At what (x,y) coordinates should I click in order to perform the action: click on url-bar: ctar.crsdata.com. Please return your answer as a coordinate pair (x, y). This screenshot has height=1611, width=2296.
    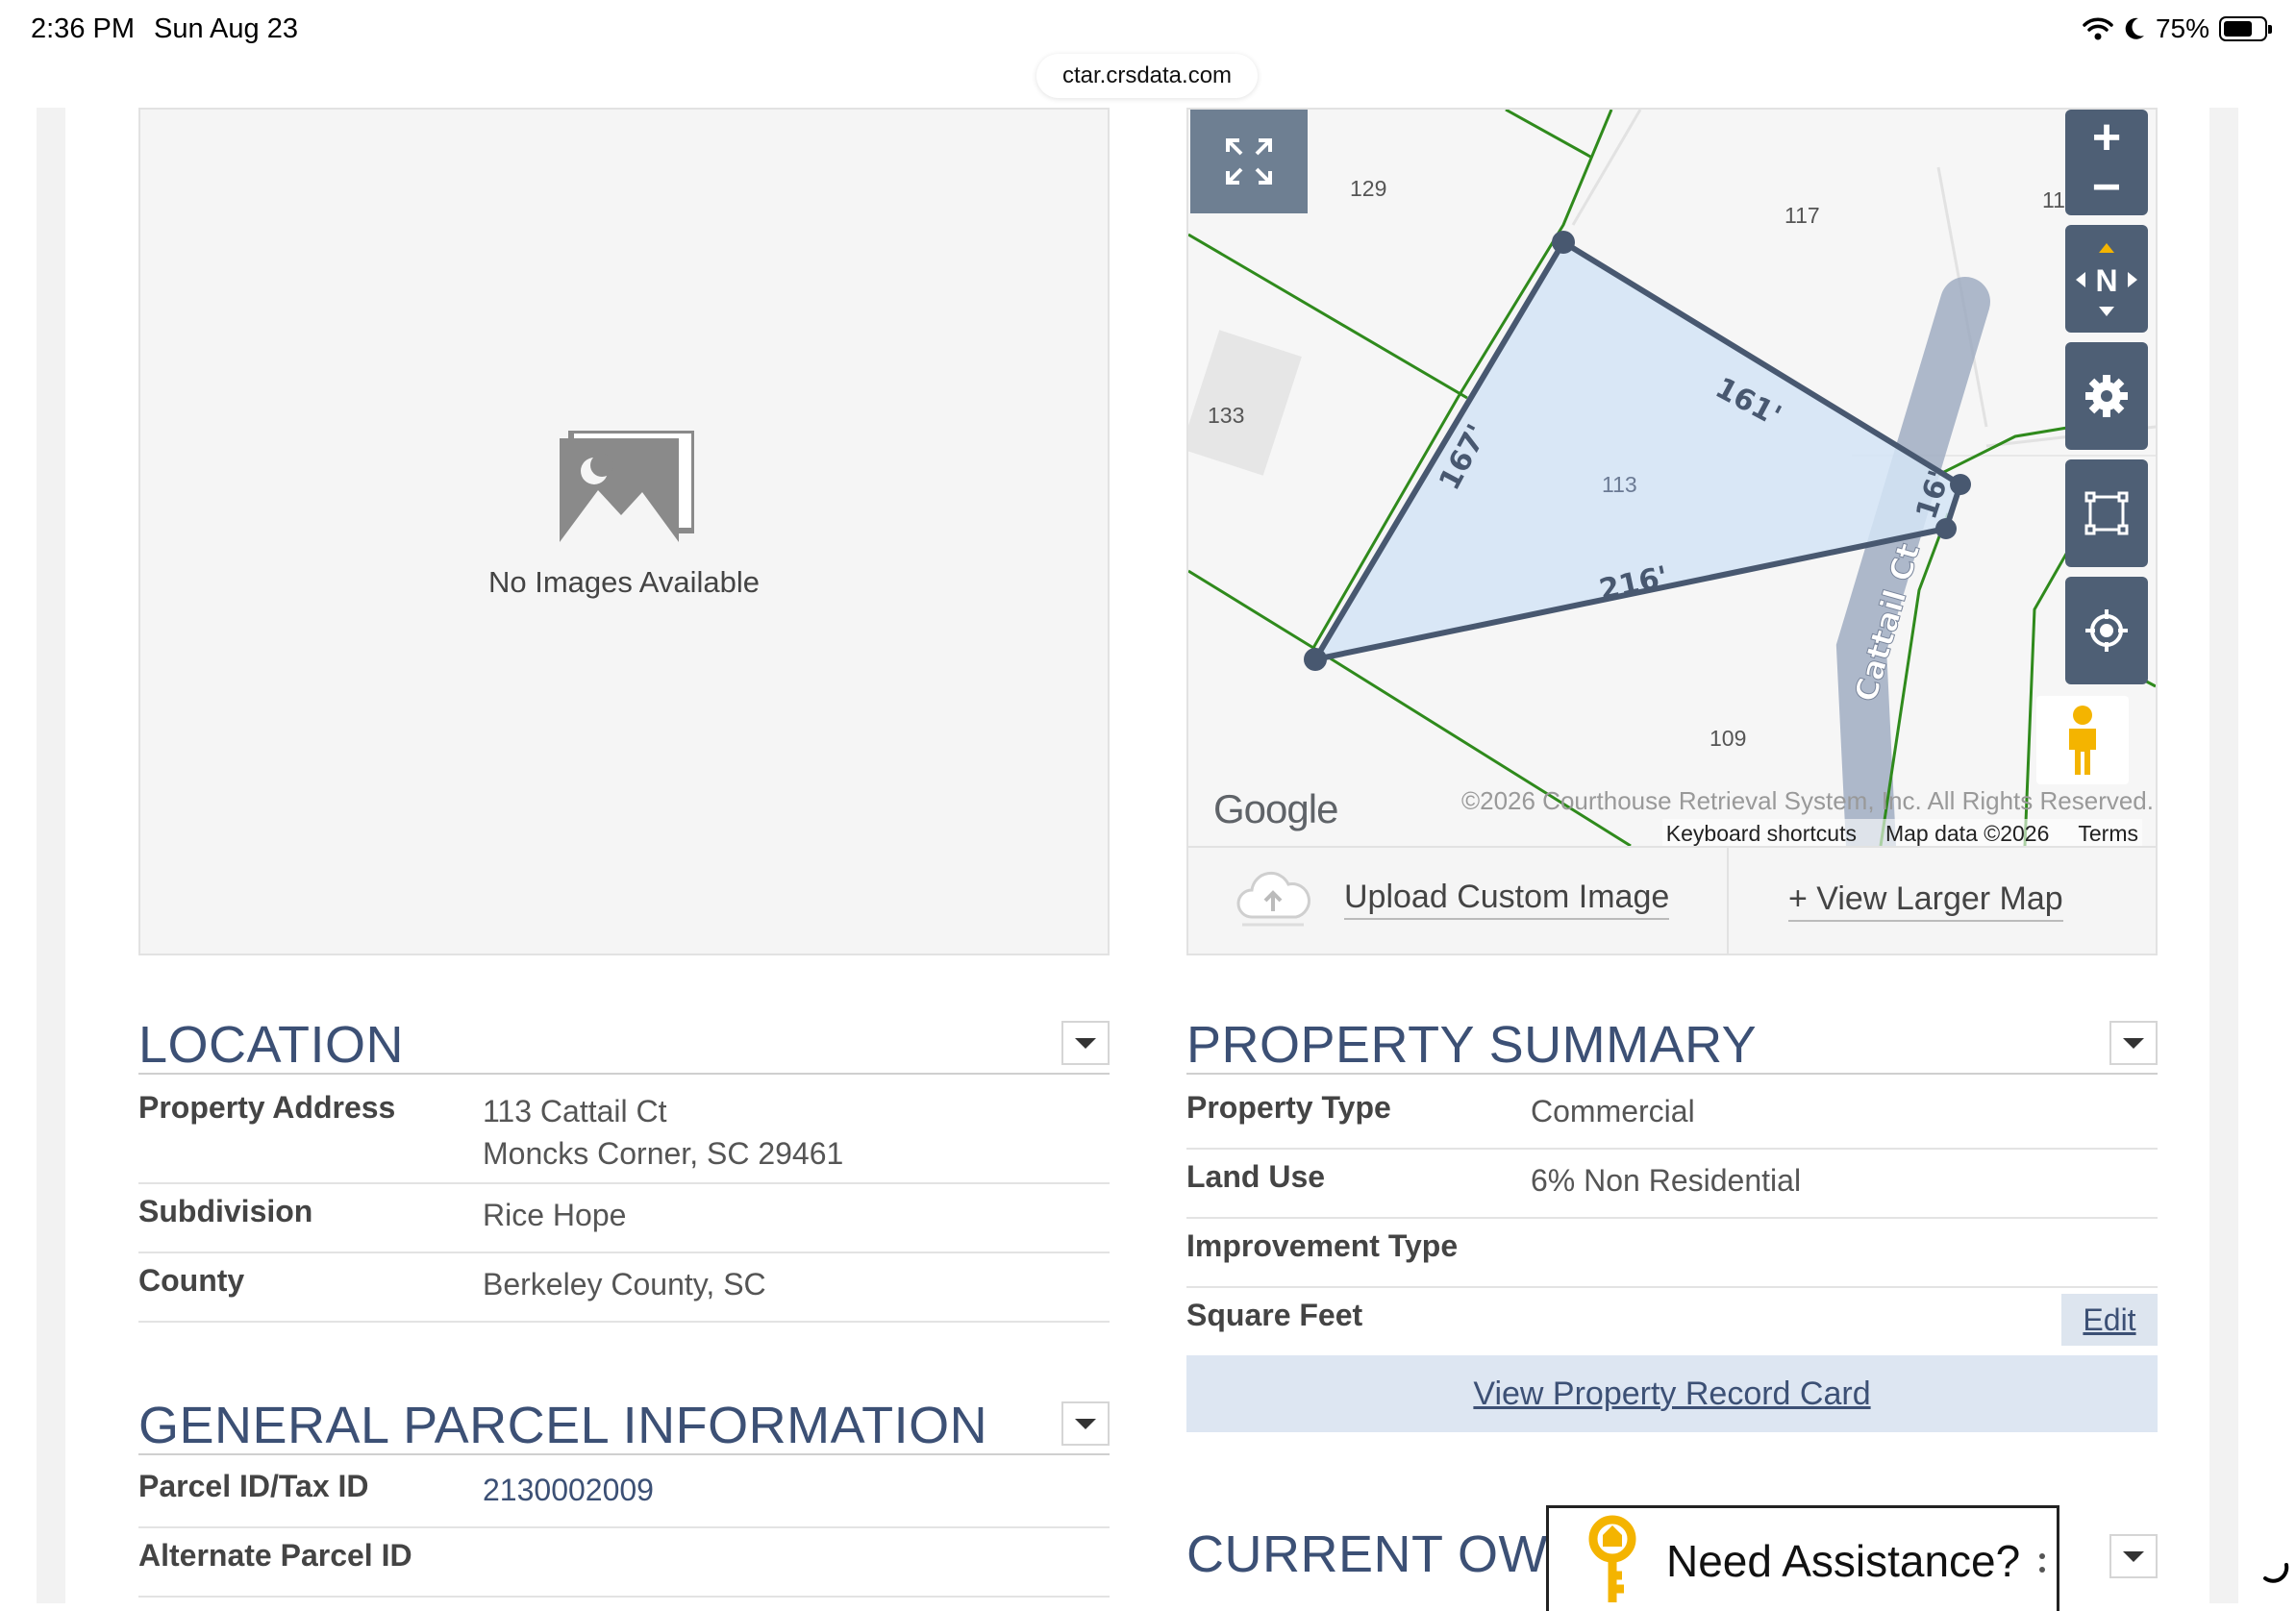
    Looking at the image, I should click on (1147, 76).